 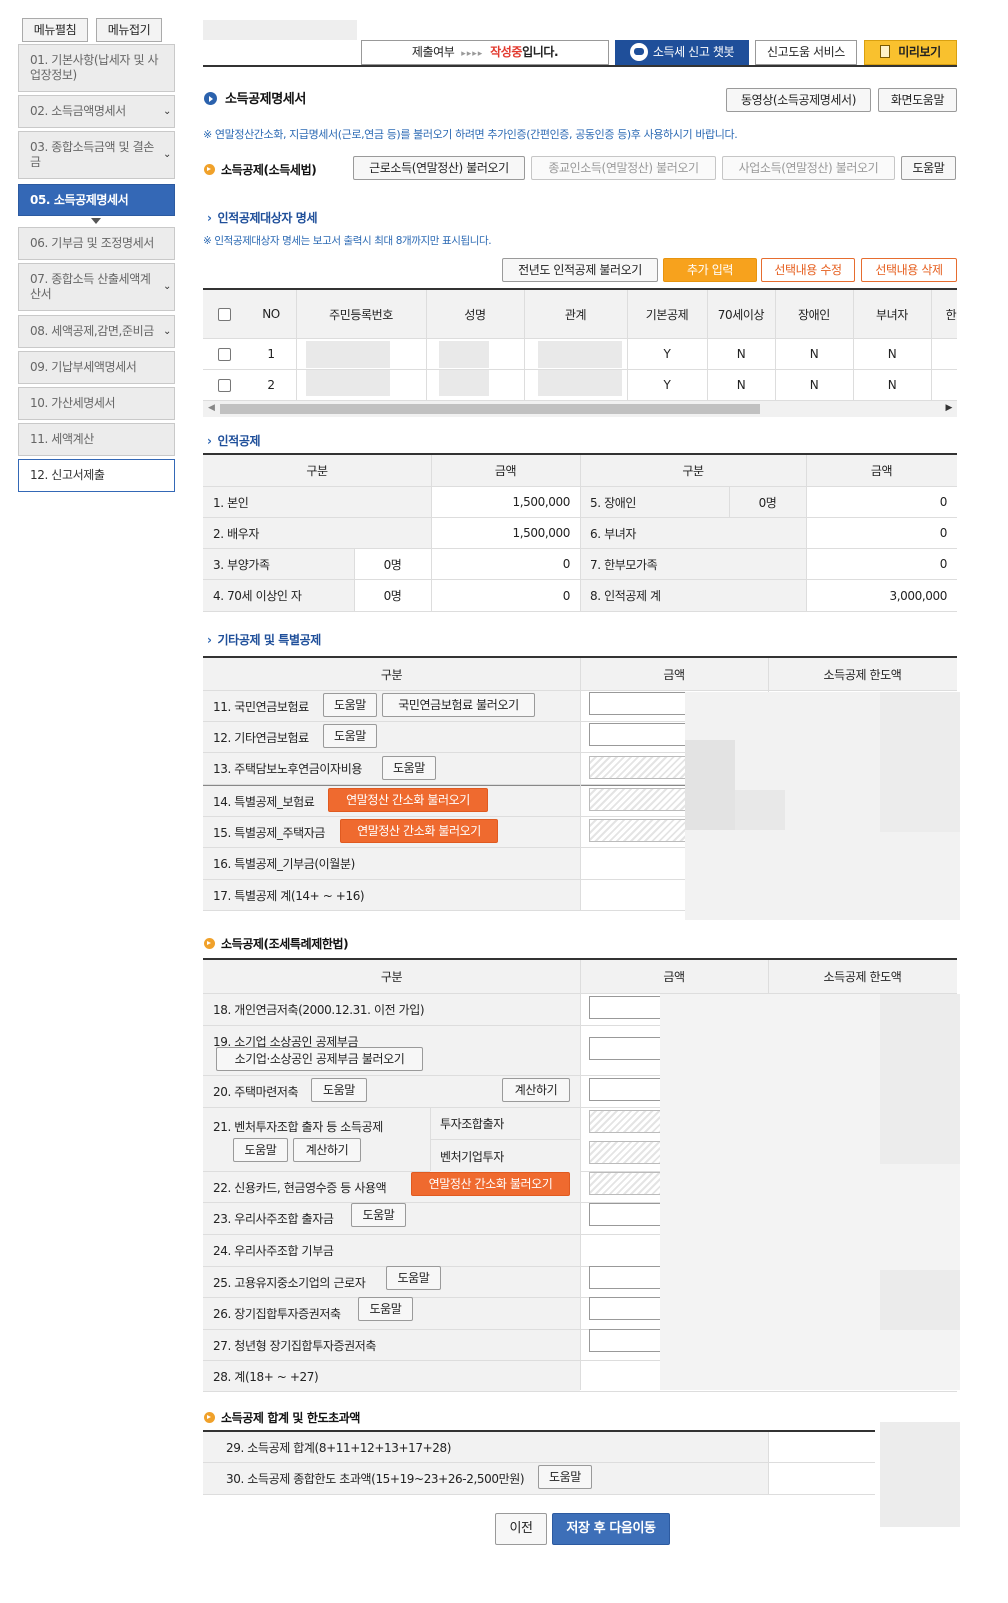 What do you see at coordinates (623, 168) in the screenshot?
I see `load-religious-income-button: 종교인소득(연말정산) 불러오기` at bounding box center [623, 168].